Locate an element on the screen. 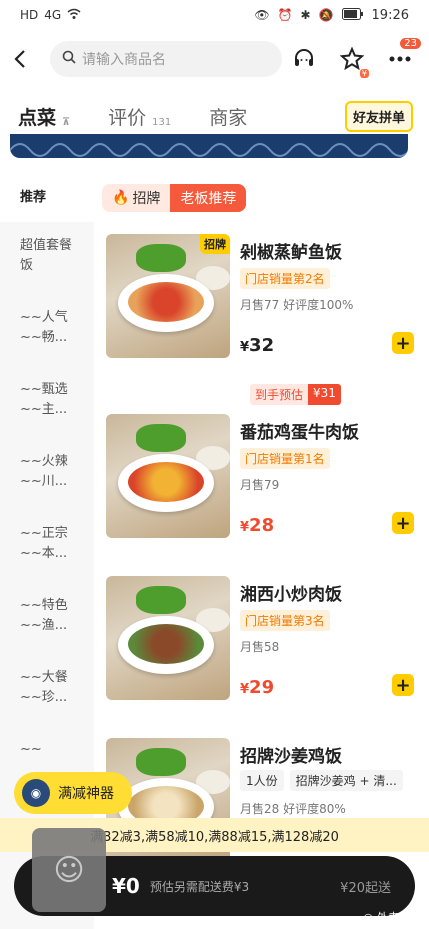 This screenshot has width=429, height=929. dish-price: ¥29 is located at coordinates (257, 687).